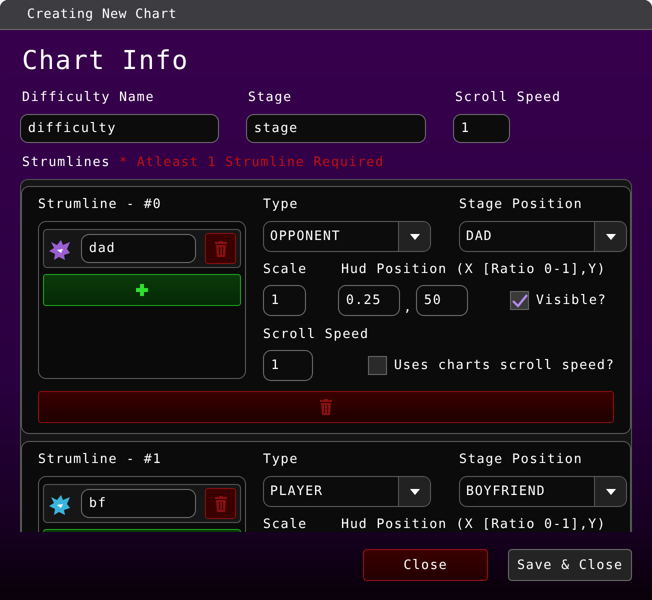 The width and height of the screenshot is (652, 600). What do you see at coordinates (138, 248) in the screenshot?
I see `text-field: dad` at bounding box center [138, 248].